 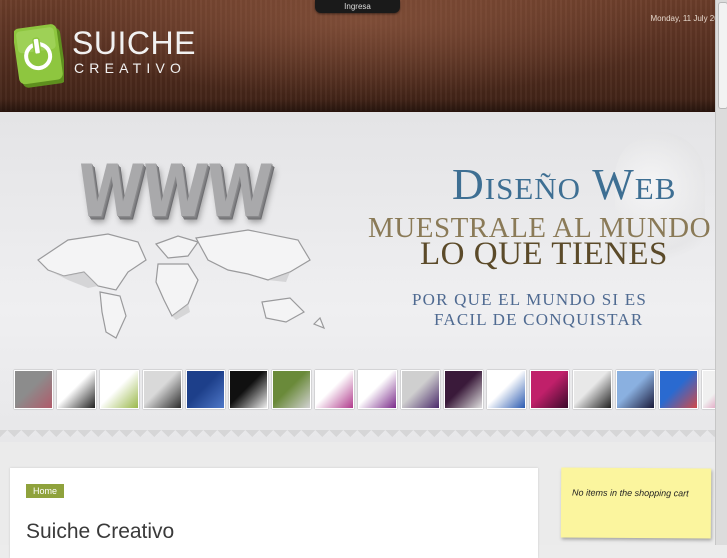 What do you see at coordinates (564, 184) in the screenshot?
I see `banner-title: Diseño Web` at bounding box center [564, 184].